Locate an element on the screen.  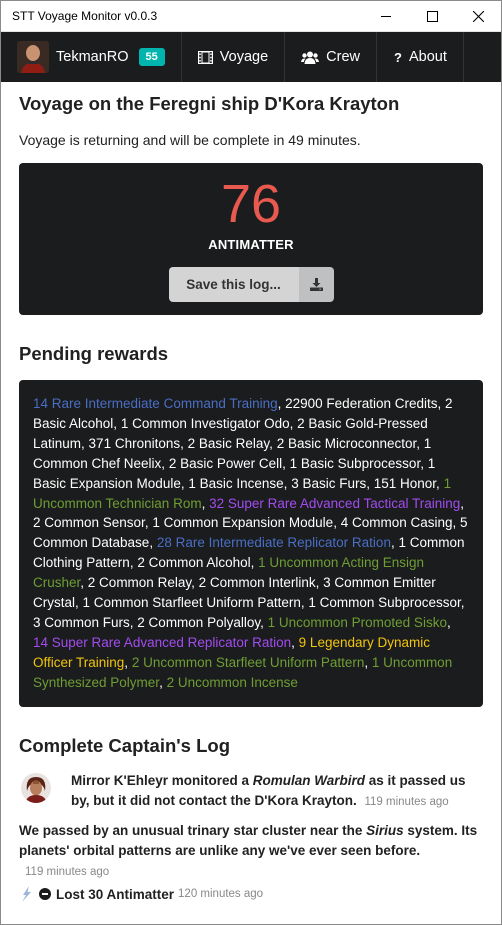
log-text-part: Mirror K'Ehleyr monitored a is located at coordinates (162, 780).